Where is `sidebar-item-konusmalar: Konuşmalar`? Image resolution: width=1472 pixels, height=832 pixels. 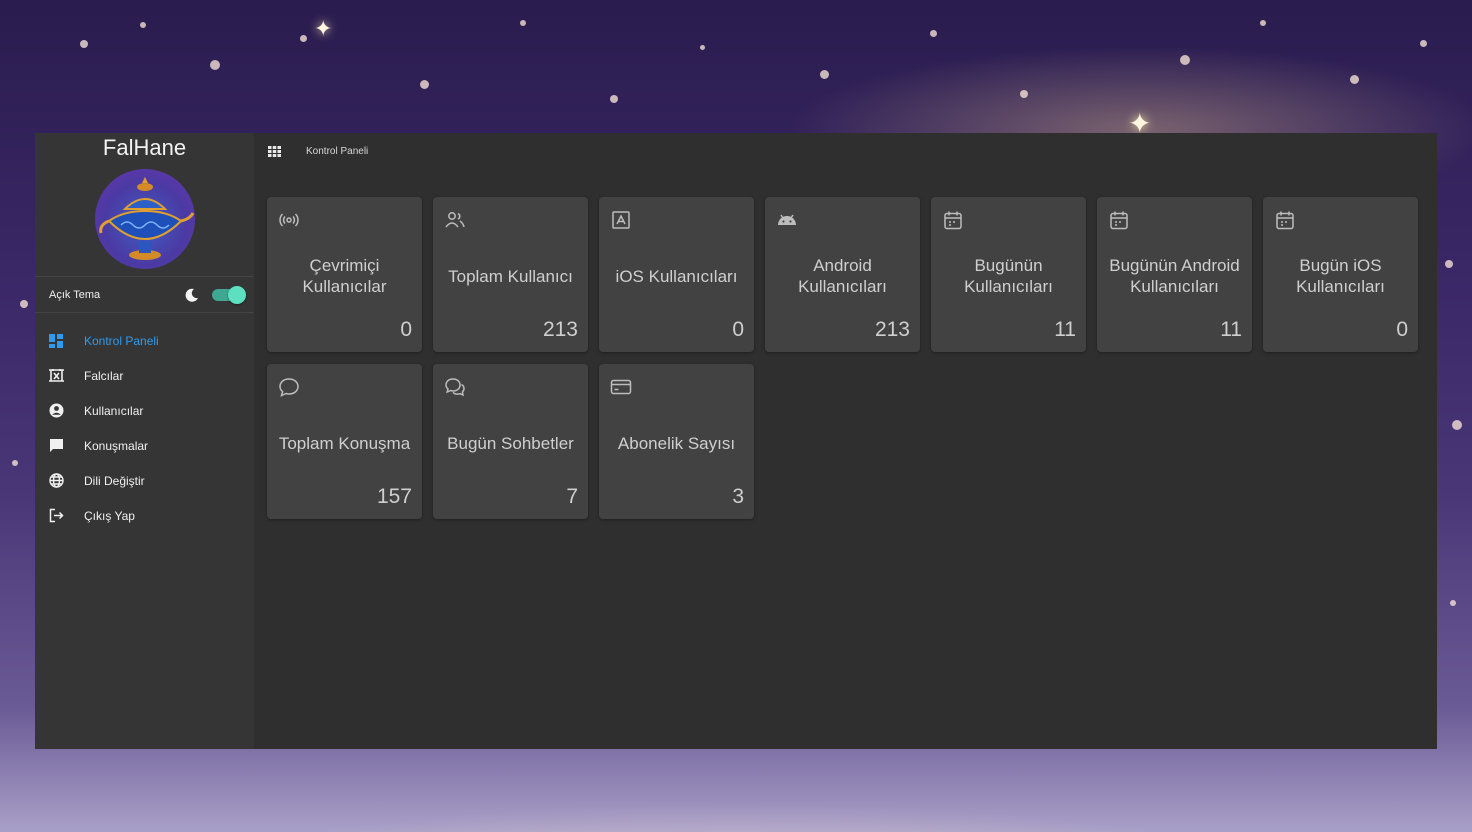
sidebar-item-konusmalar: Konuşmalar is located at coordinates (144, 445).